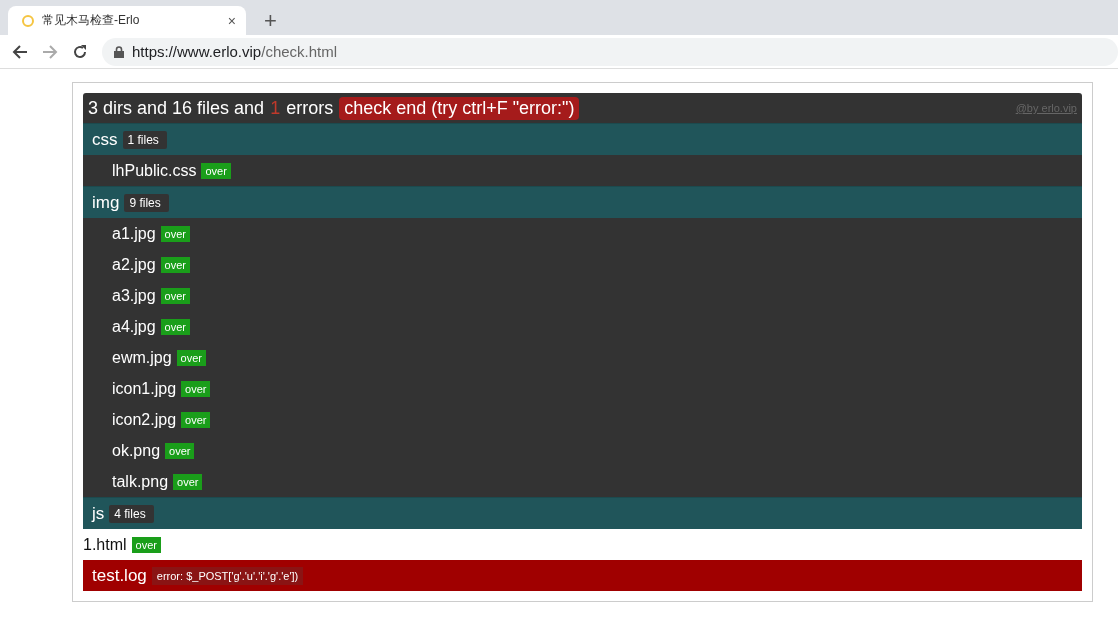 The image size is (1118, 624). What do you see at coordinates (610, 51) in the screenshot?
I see `address-bar: https://www.erlo.vip/check.html` at bounding box center [610, 51].